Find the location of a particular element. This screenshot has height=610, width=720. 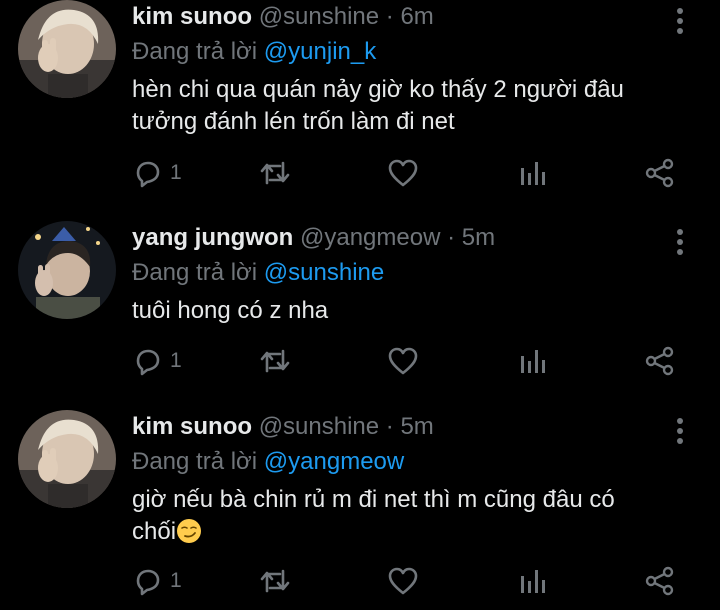

replying-to: Đang trả lời @yunjin_k is located at coordinates (254, 52).